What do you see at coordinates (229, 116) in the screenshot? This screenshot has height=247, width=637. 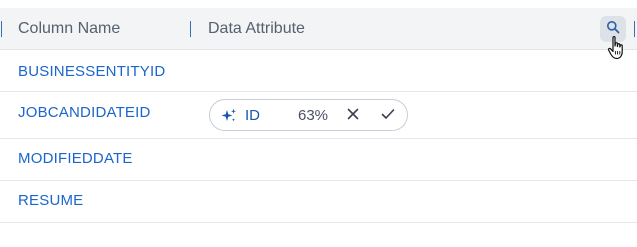 I see `sparkle-icon` at bounding box center [229, 116].